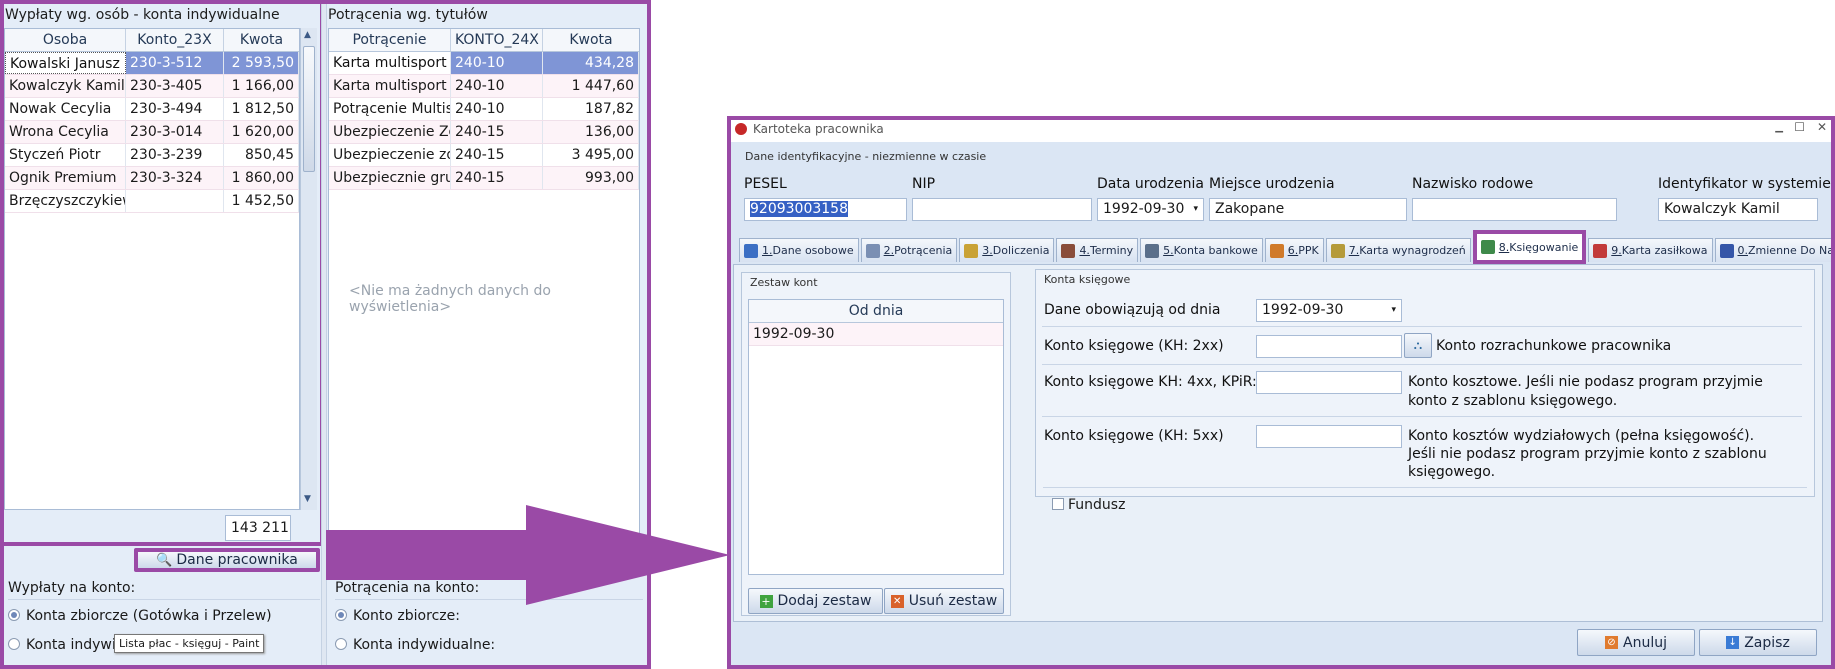 The image size is (1835, 669). Describe the element at coordinates (1418, 345) in the screenshot. I see `kh2-lookup-button: ⛬` at that location.